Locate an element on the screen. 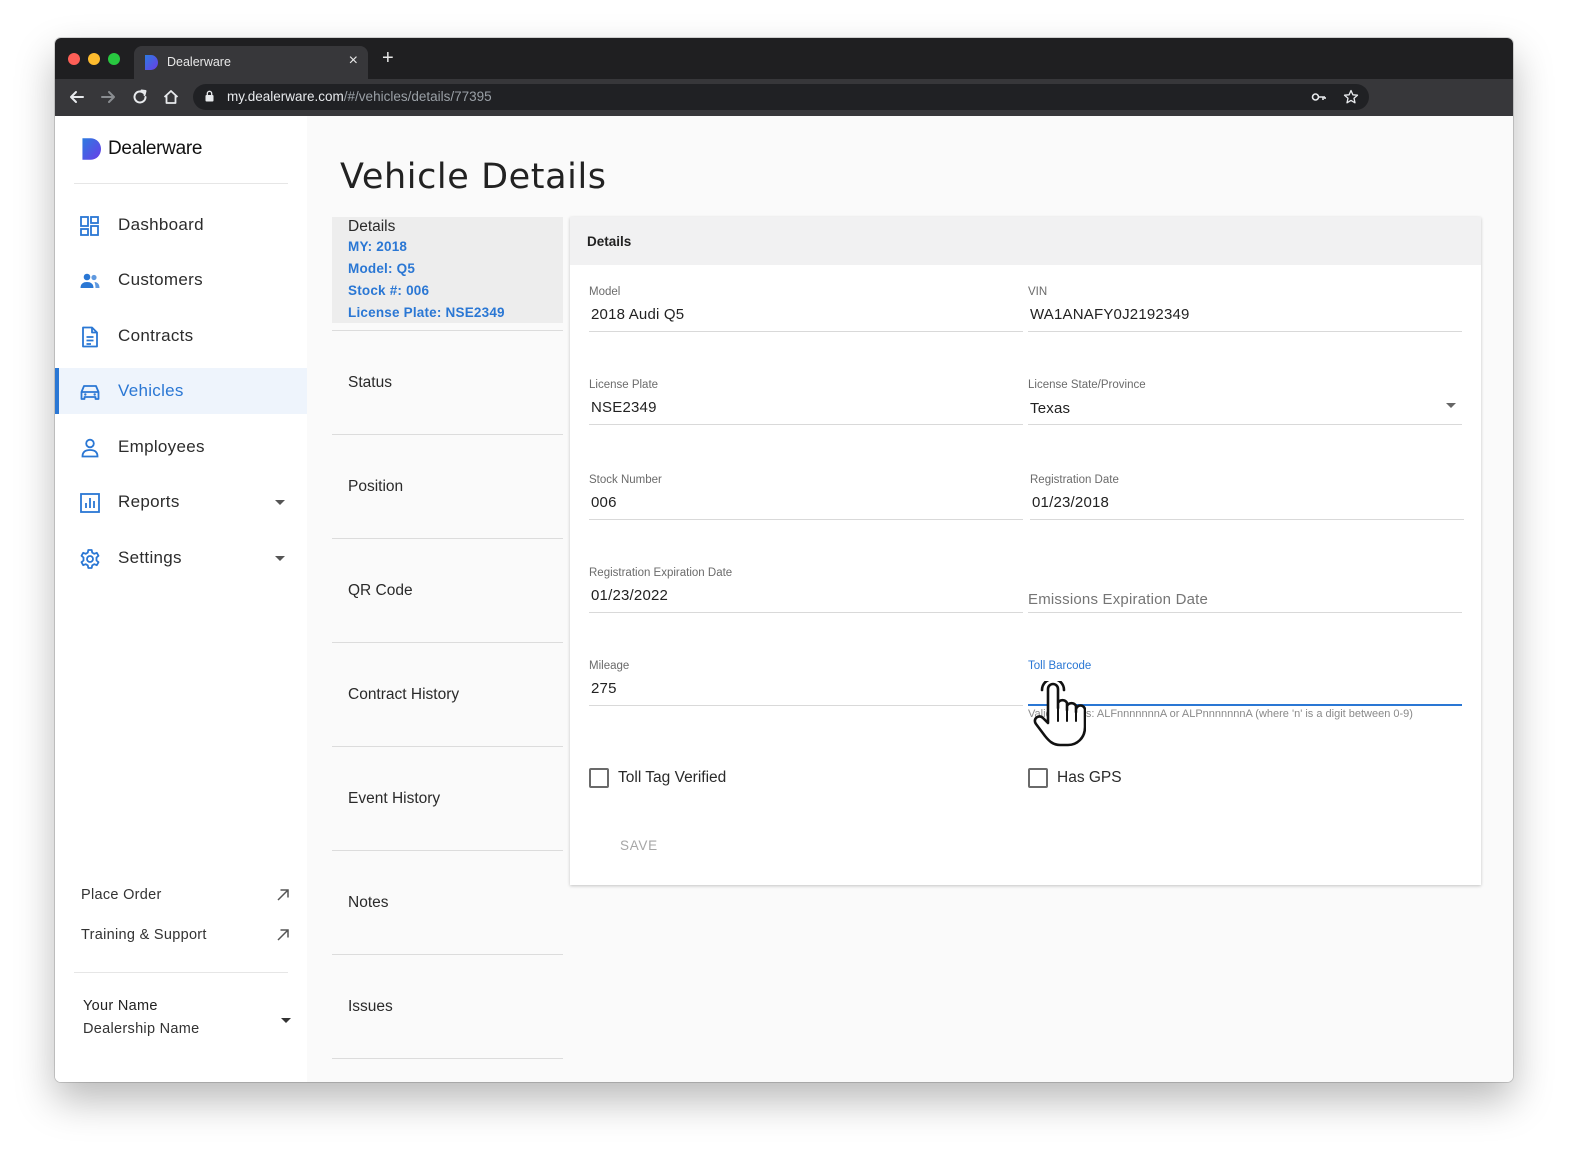 Image resolution: width=1587 pixels, height=1169 pixels. field-value: Texas is located at coordinates (1050, 408).